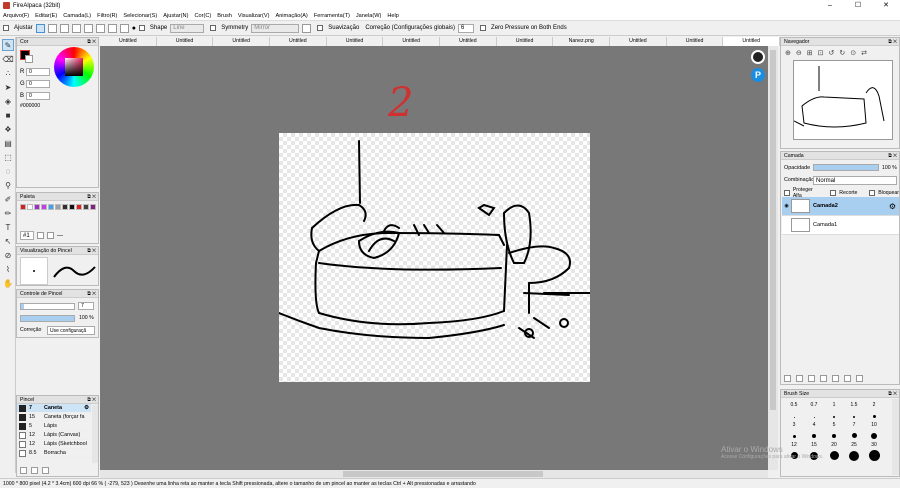  What do you see at coordinates (8, 185) in the screenshot?
I see `magic-wand-icon: ⚲` at bounding box center [8, 185].